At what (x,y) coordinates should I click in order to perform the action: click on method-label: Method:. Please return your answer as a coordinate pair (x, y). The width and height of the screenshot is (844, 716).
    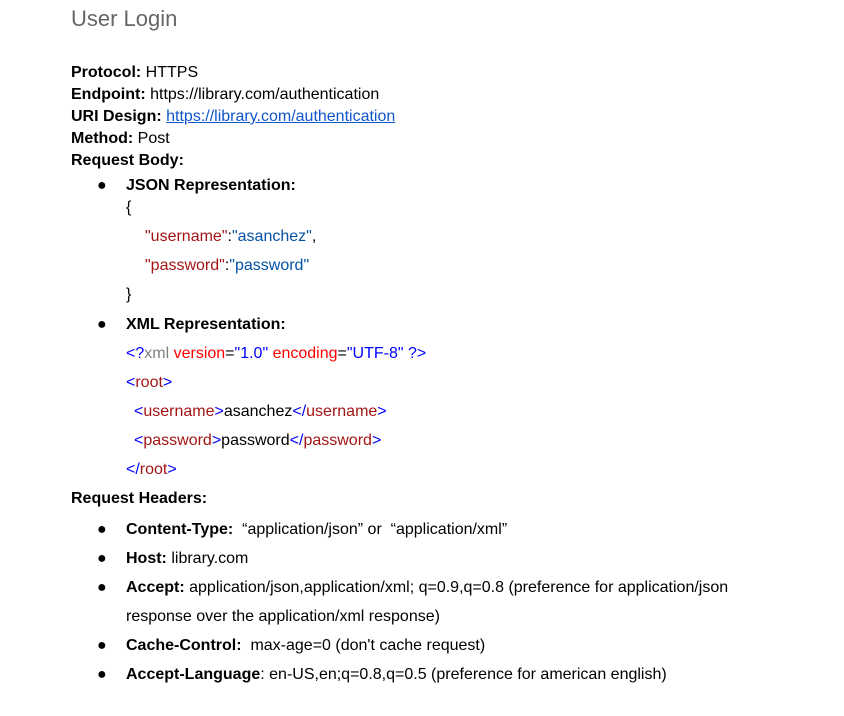
    Looking at the image, I should click on (102, 138).